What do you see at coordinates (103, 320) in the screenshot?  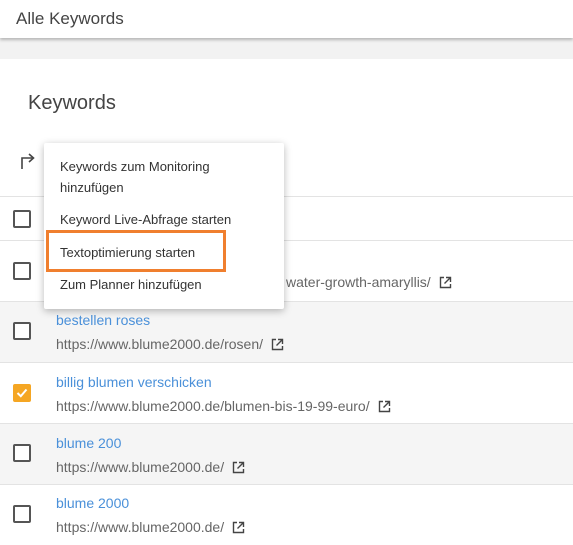 I see `keyword-link: bestellen roses` at bounding box center [103, 320].